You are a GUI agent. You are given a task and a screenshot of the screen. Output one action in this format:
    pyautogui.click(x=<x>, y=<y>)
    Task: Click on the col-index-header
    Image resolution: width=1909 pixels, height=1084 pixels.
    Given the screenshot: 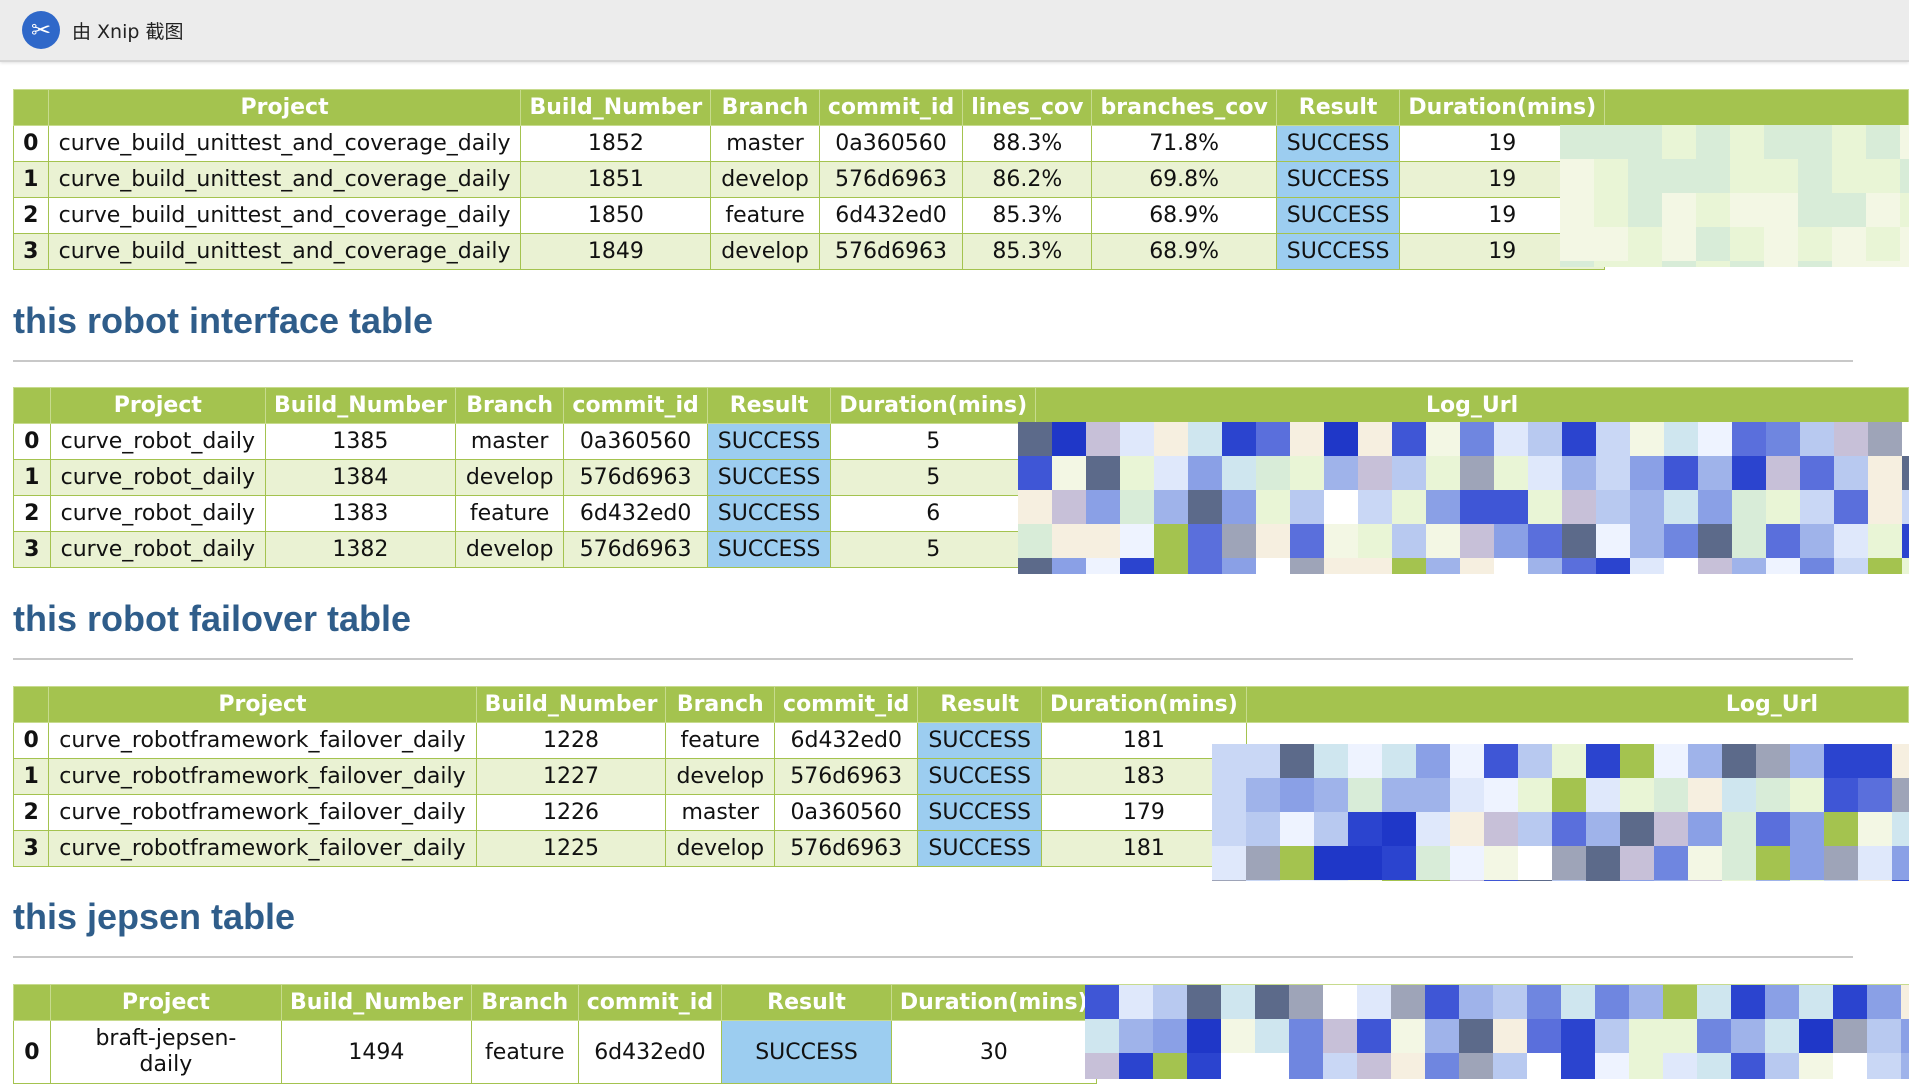 What is the action you would take?
    pyautogui.click(x=32, y=405)
    